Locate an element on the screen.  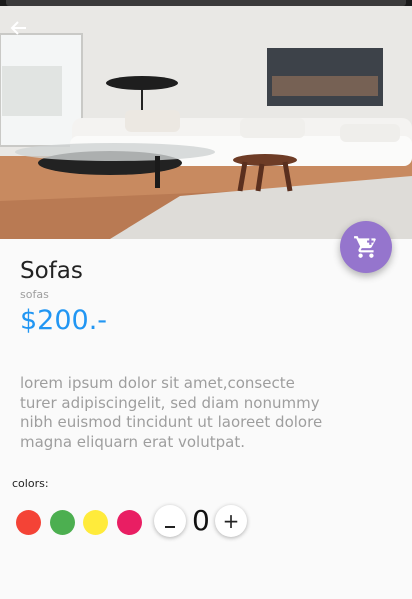
plus-icon: + is located at coordinates (231, 521).